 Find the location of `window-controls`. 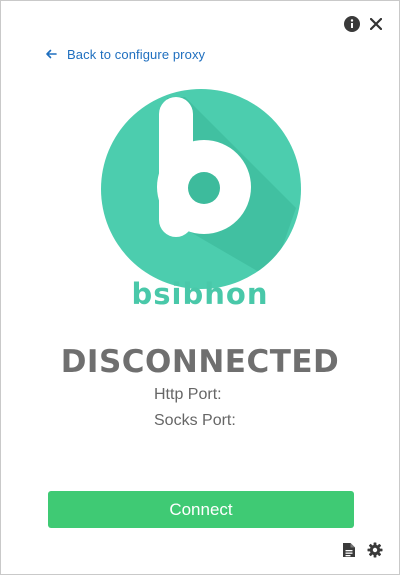

window-controls is located at coordinates (364, 24).